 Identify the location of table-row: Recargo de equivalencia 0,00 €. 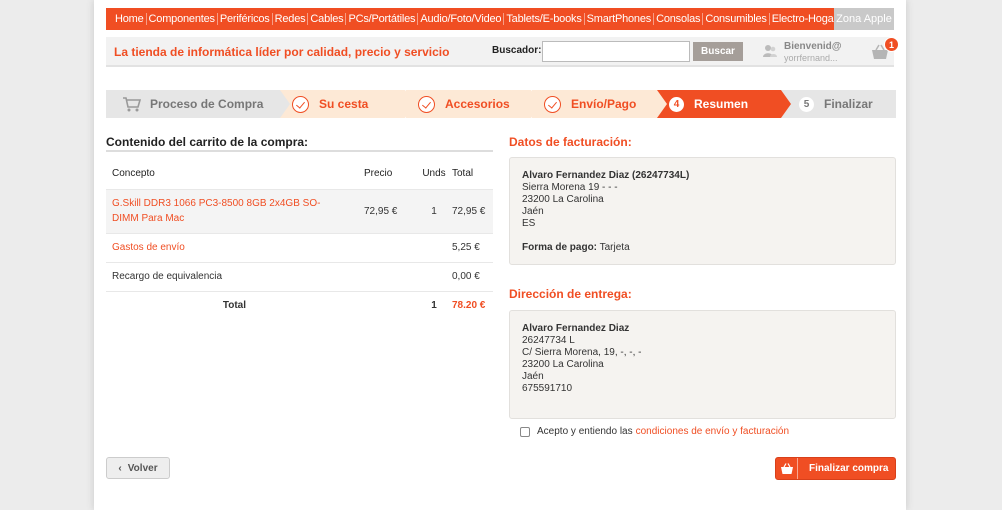
(299, 276).